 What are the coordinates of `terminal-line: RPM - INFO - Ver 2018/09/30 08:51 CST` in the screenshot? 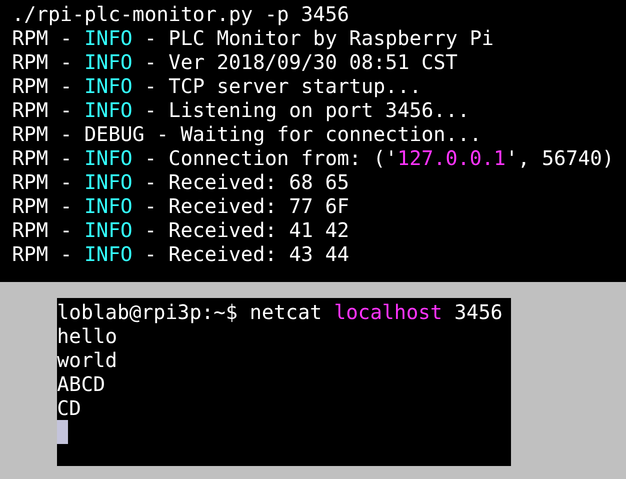 It's located at (235, 62).